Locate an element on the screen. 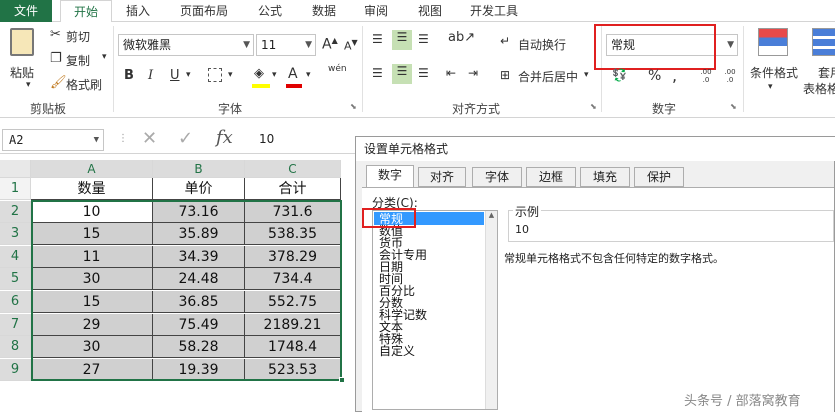 Image resolution: width=835 pixels, height=413 pixels. paste-button: 粘贴 is located at coordinates (22, 72).